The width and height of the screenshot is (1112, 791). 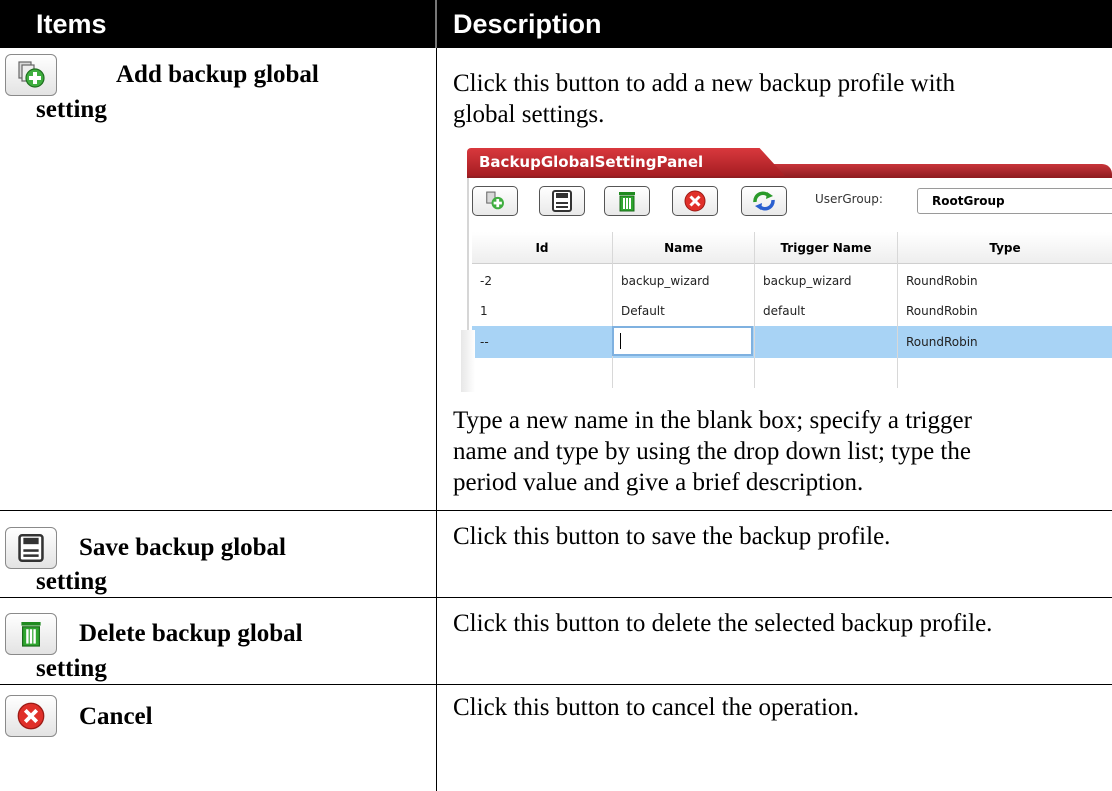 I want to click on column-divider, so click(x=436, y=419).